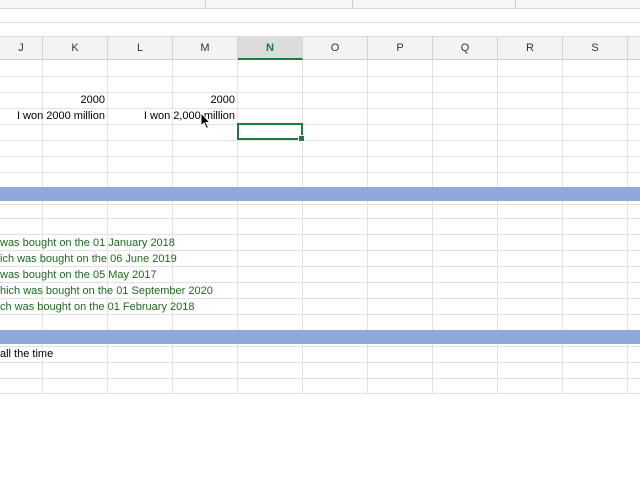 The height and width of the screenshot is (480, 640). Describe the element at coordinates (87, 243) in the screenshot. I see `list-item: was bought on the 01 January 2018` at that location.